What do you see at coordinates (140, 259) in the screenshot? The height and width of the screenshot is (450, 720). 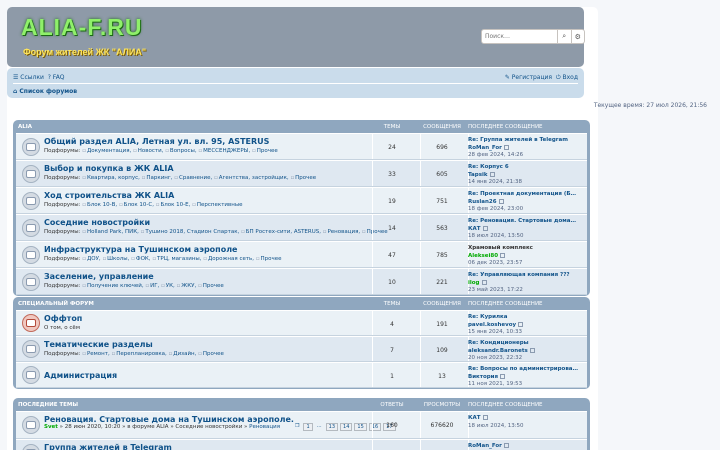 I see `subforum-link: ФОК,` at bounding box center [140, 259].